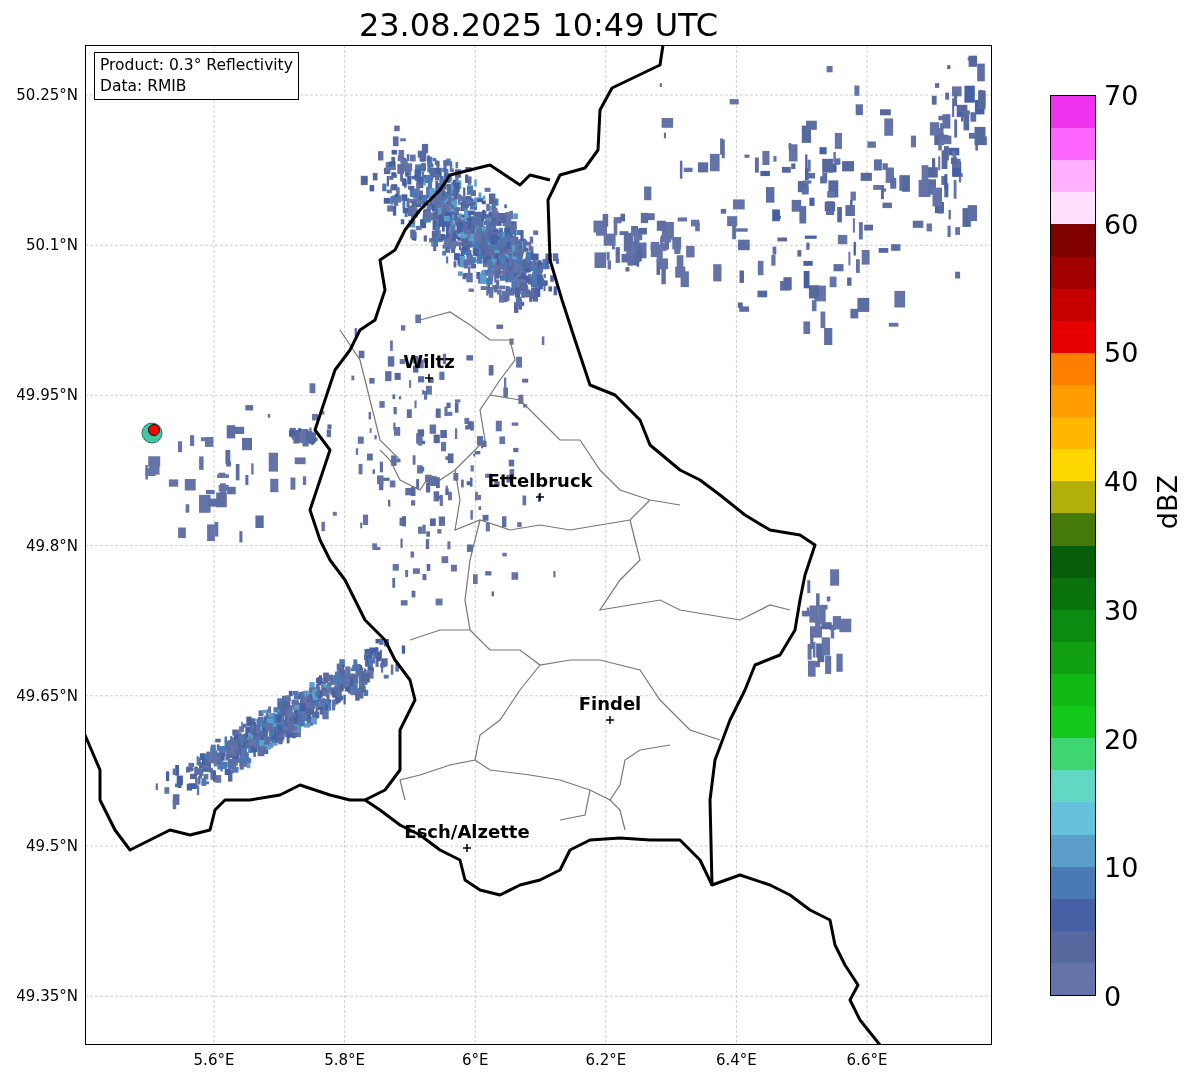  Describe the element at coordinates (1121, 481) in the screenshot. I see `colorbar-tick-label: 40` at that location.